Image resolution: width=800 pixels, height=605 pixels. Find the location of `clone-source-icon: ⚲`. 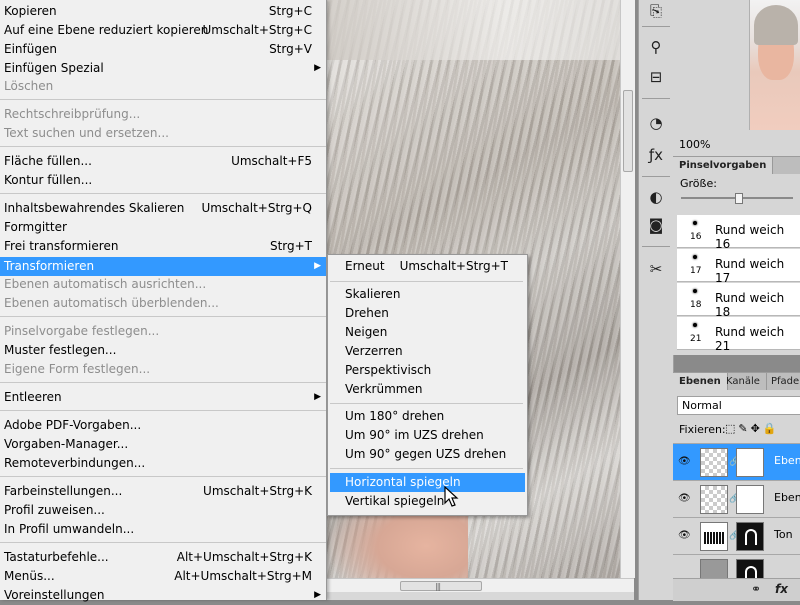

clone-source-icon: ⚲ is located at coordinates (656, 47).